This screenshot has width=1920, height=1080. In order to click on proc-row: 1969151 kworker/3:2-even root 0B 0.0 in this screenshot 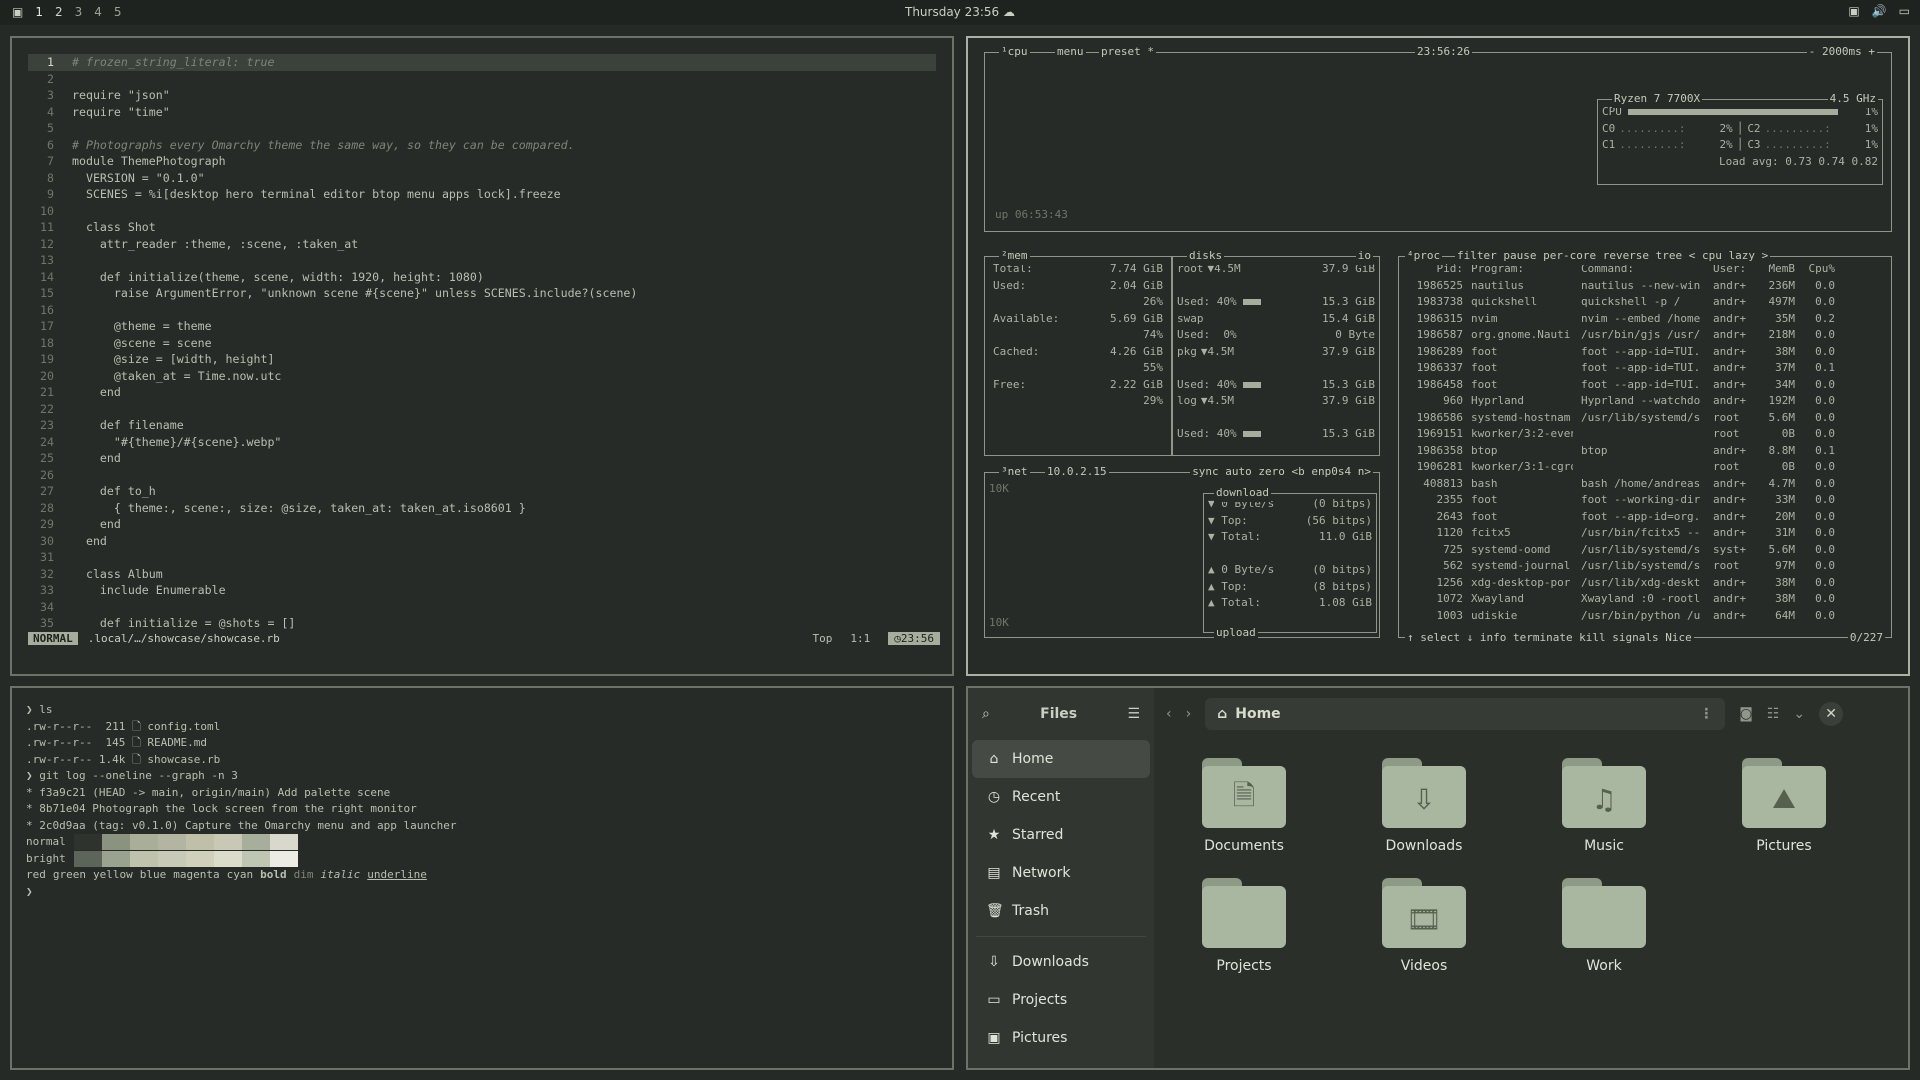, I will do `click(1645, 434)`.